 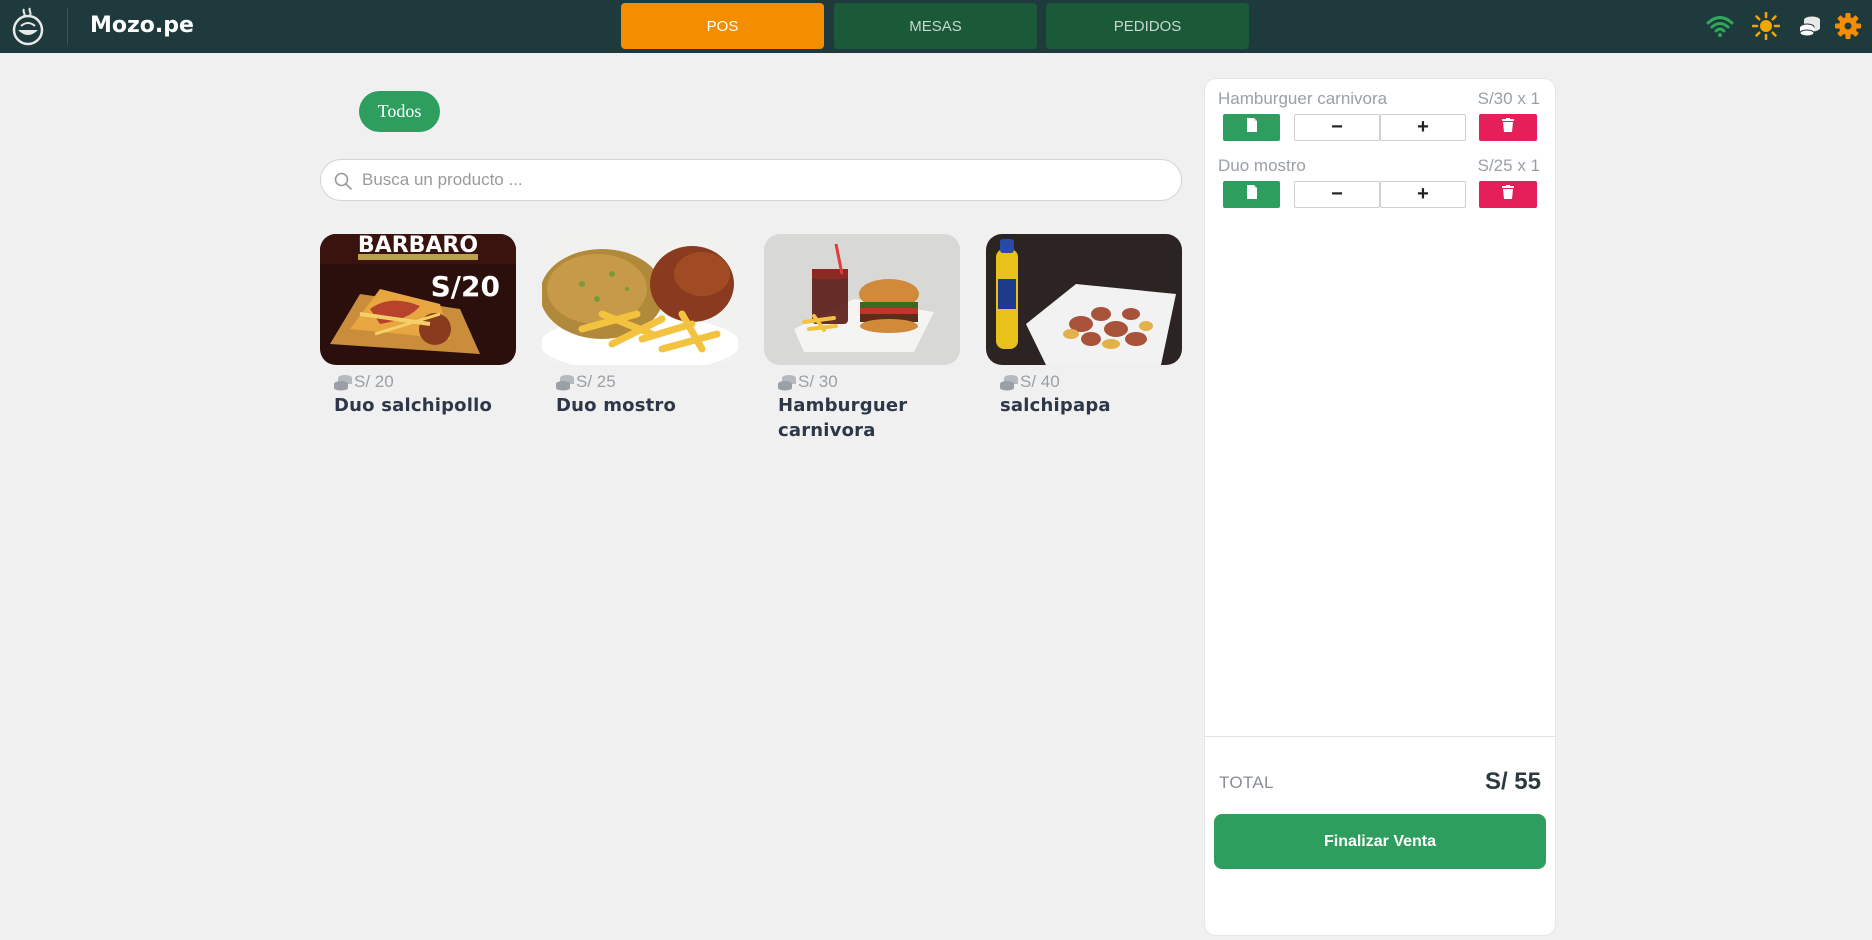 I want to click on search-icon, so click(x=343, y=181).